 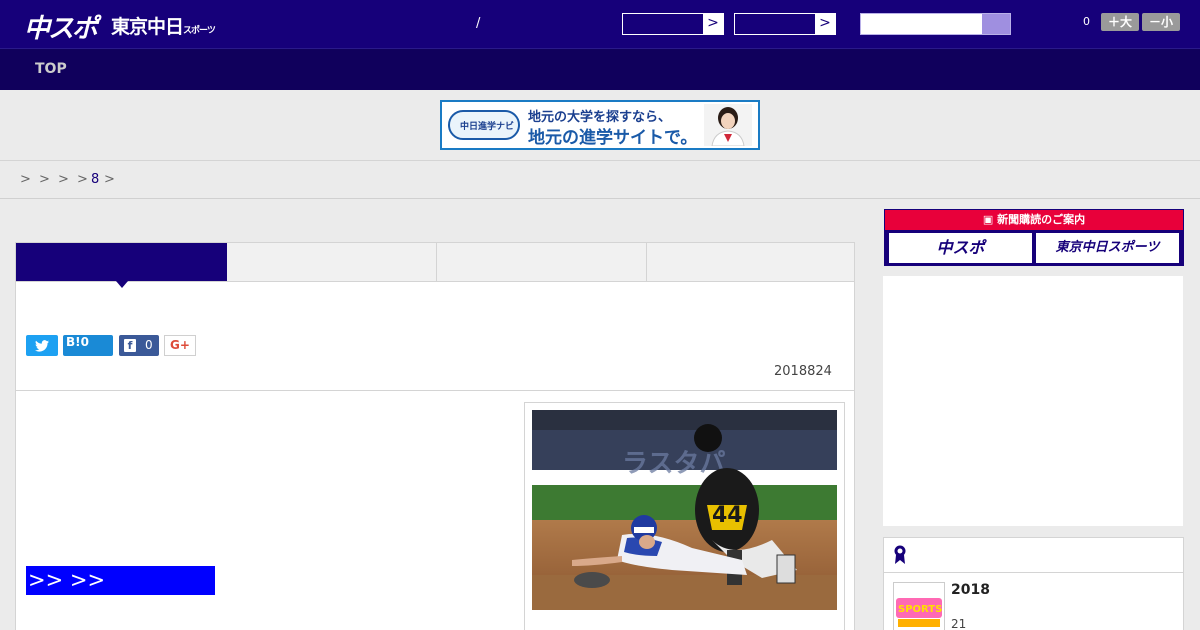 I want to click on category-select-2: >, so click(x=785, y=24).